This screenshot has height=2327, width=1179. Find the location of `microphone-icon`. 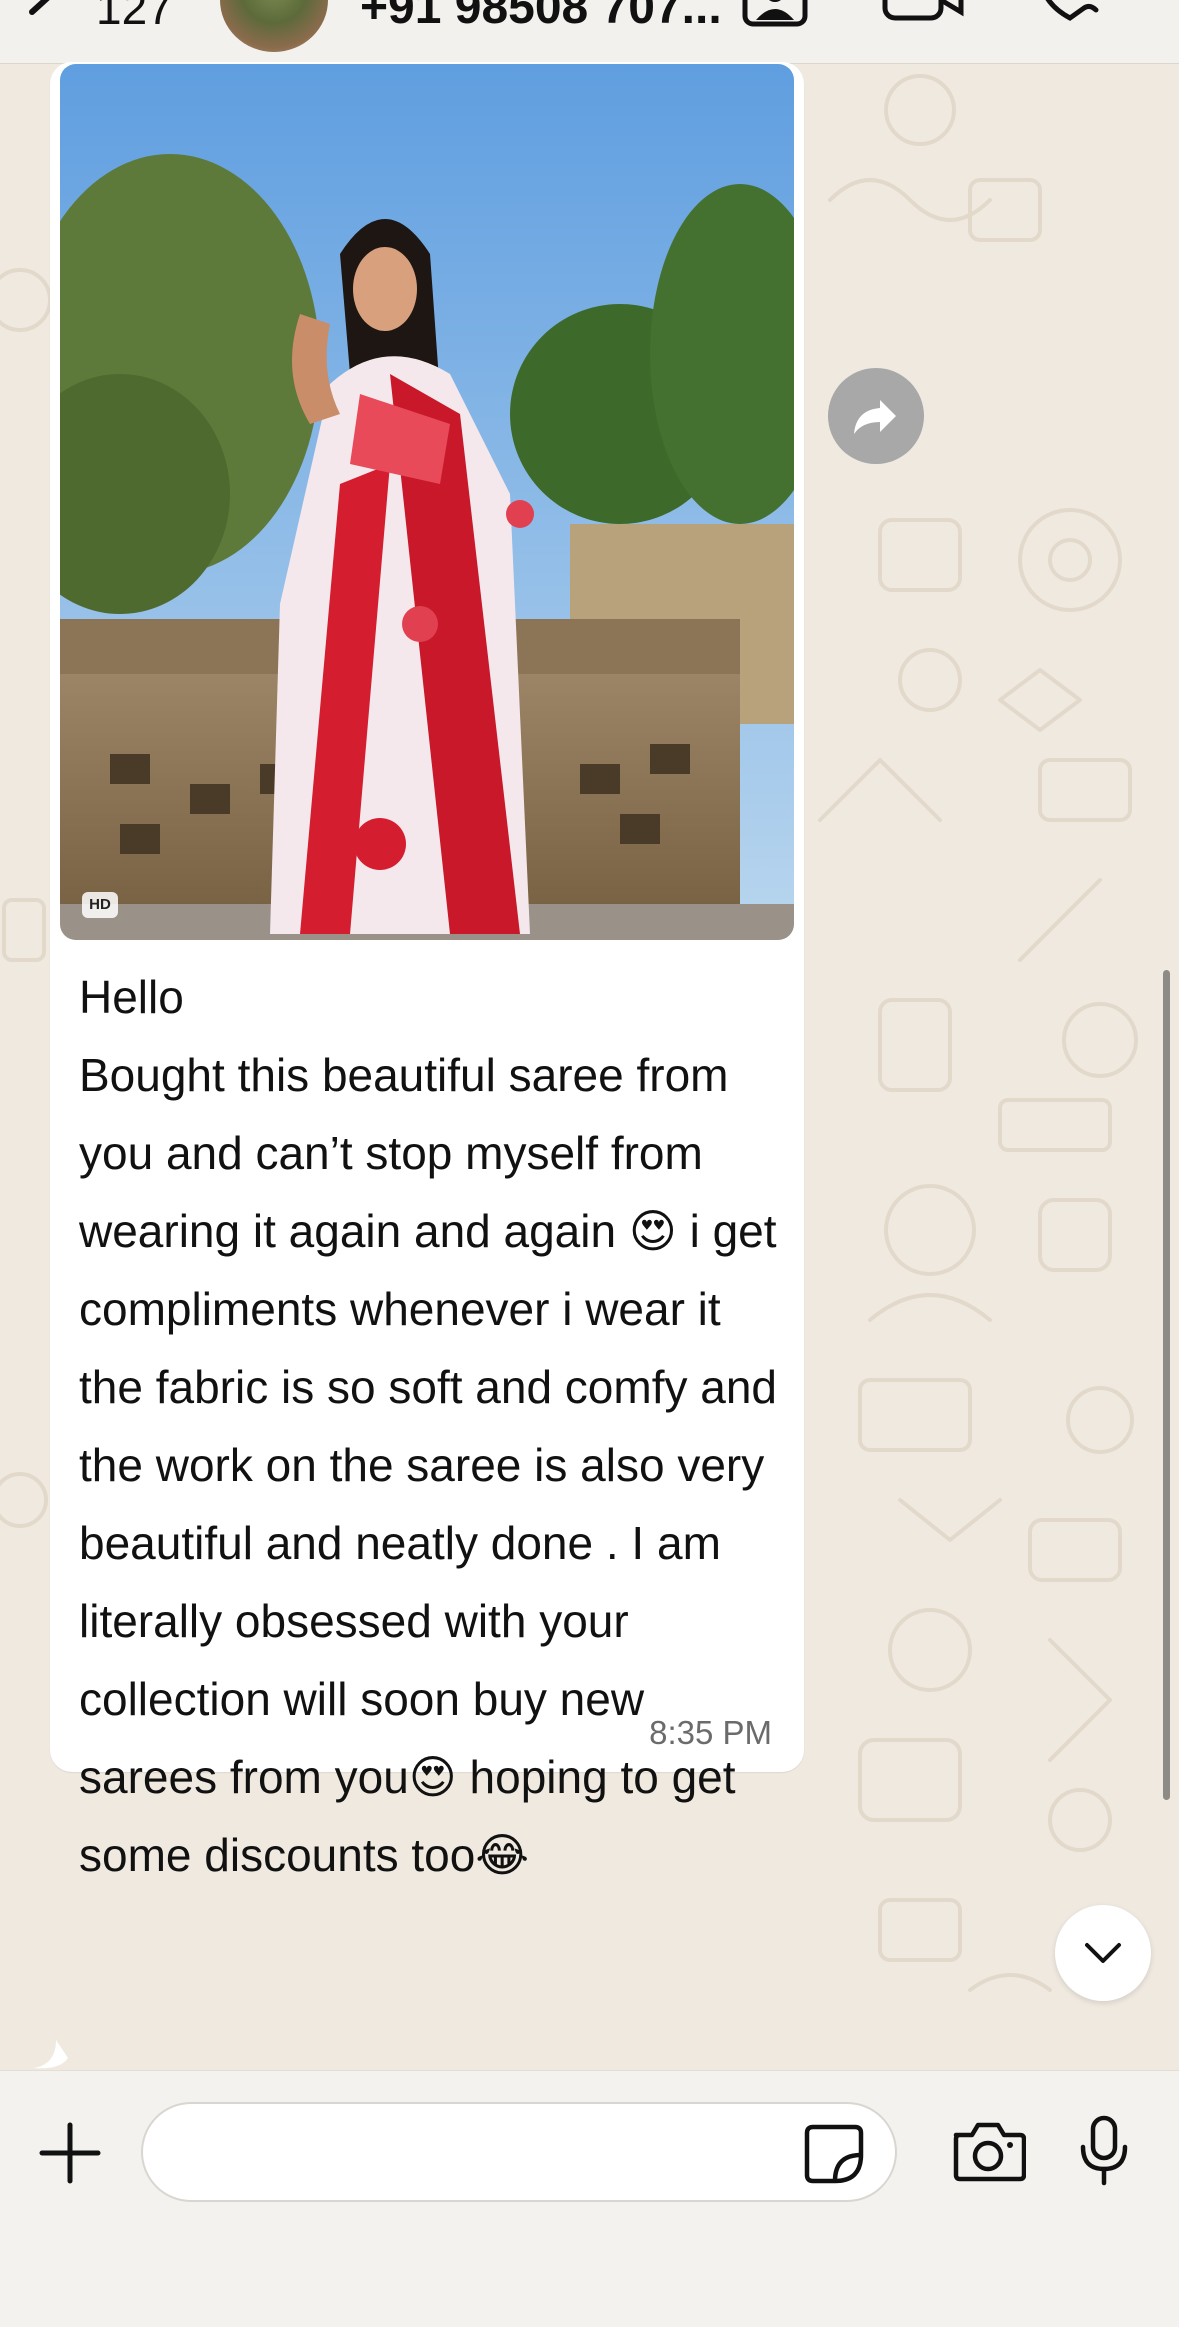

microphone-icon is located at coordinates (1104, 2151).